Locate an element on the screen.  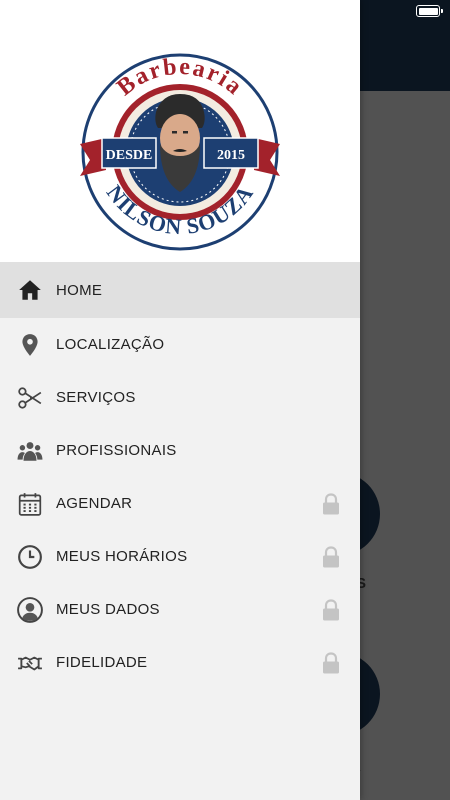
user-icon is located at coordinates (30, 609).